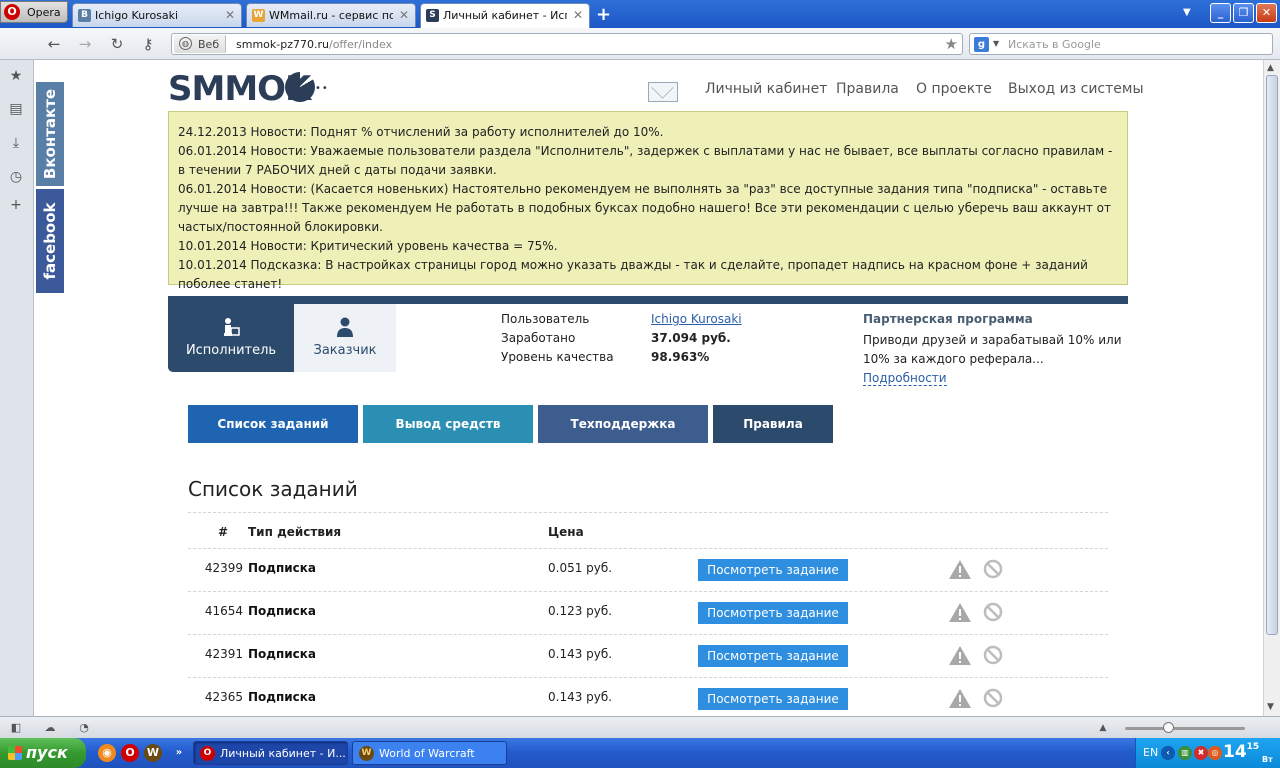 The width and height of the screenshot is (1280, 768). Describe the element at coordinates (1241, 752) in the screenshot. I see `clock: 1415` at that location.